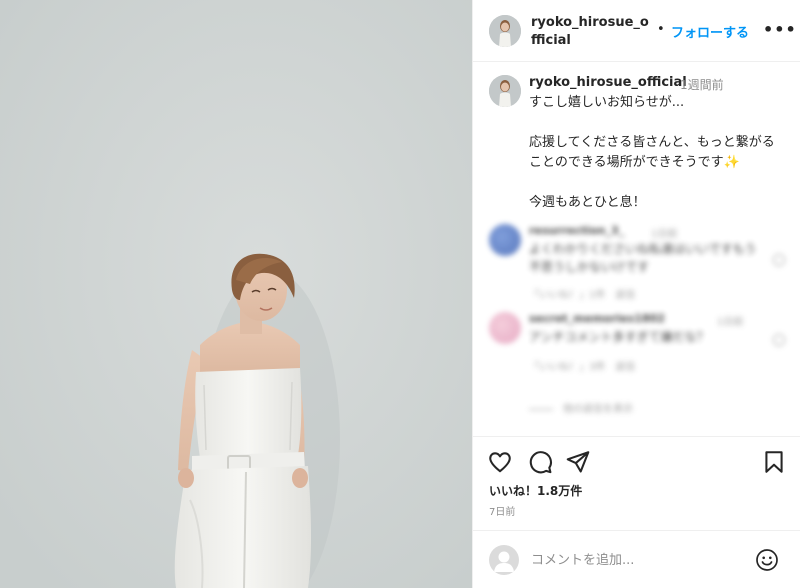 Image resolution: width=800 pixels, height=588 pixels. I want to click on post-timestamp: 7日前, so click(502, 510).